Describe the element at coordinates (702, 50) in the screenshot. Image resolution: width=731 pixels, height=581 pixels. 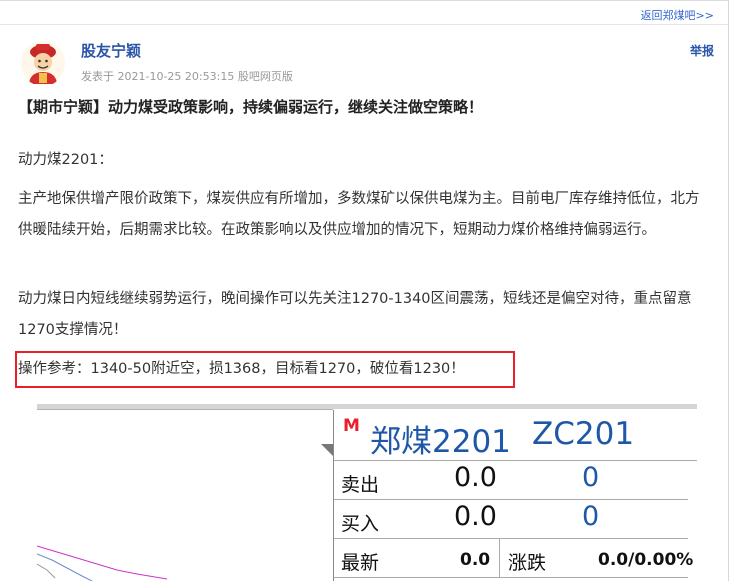
I see `report-button: 举报` at that location.